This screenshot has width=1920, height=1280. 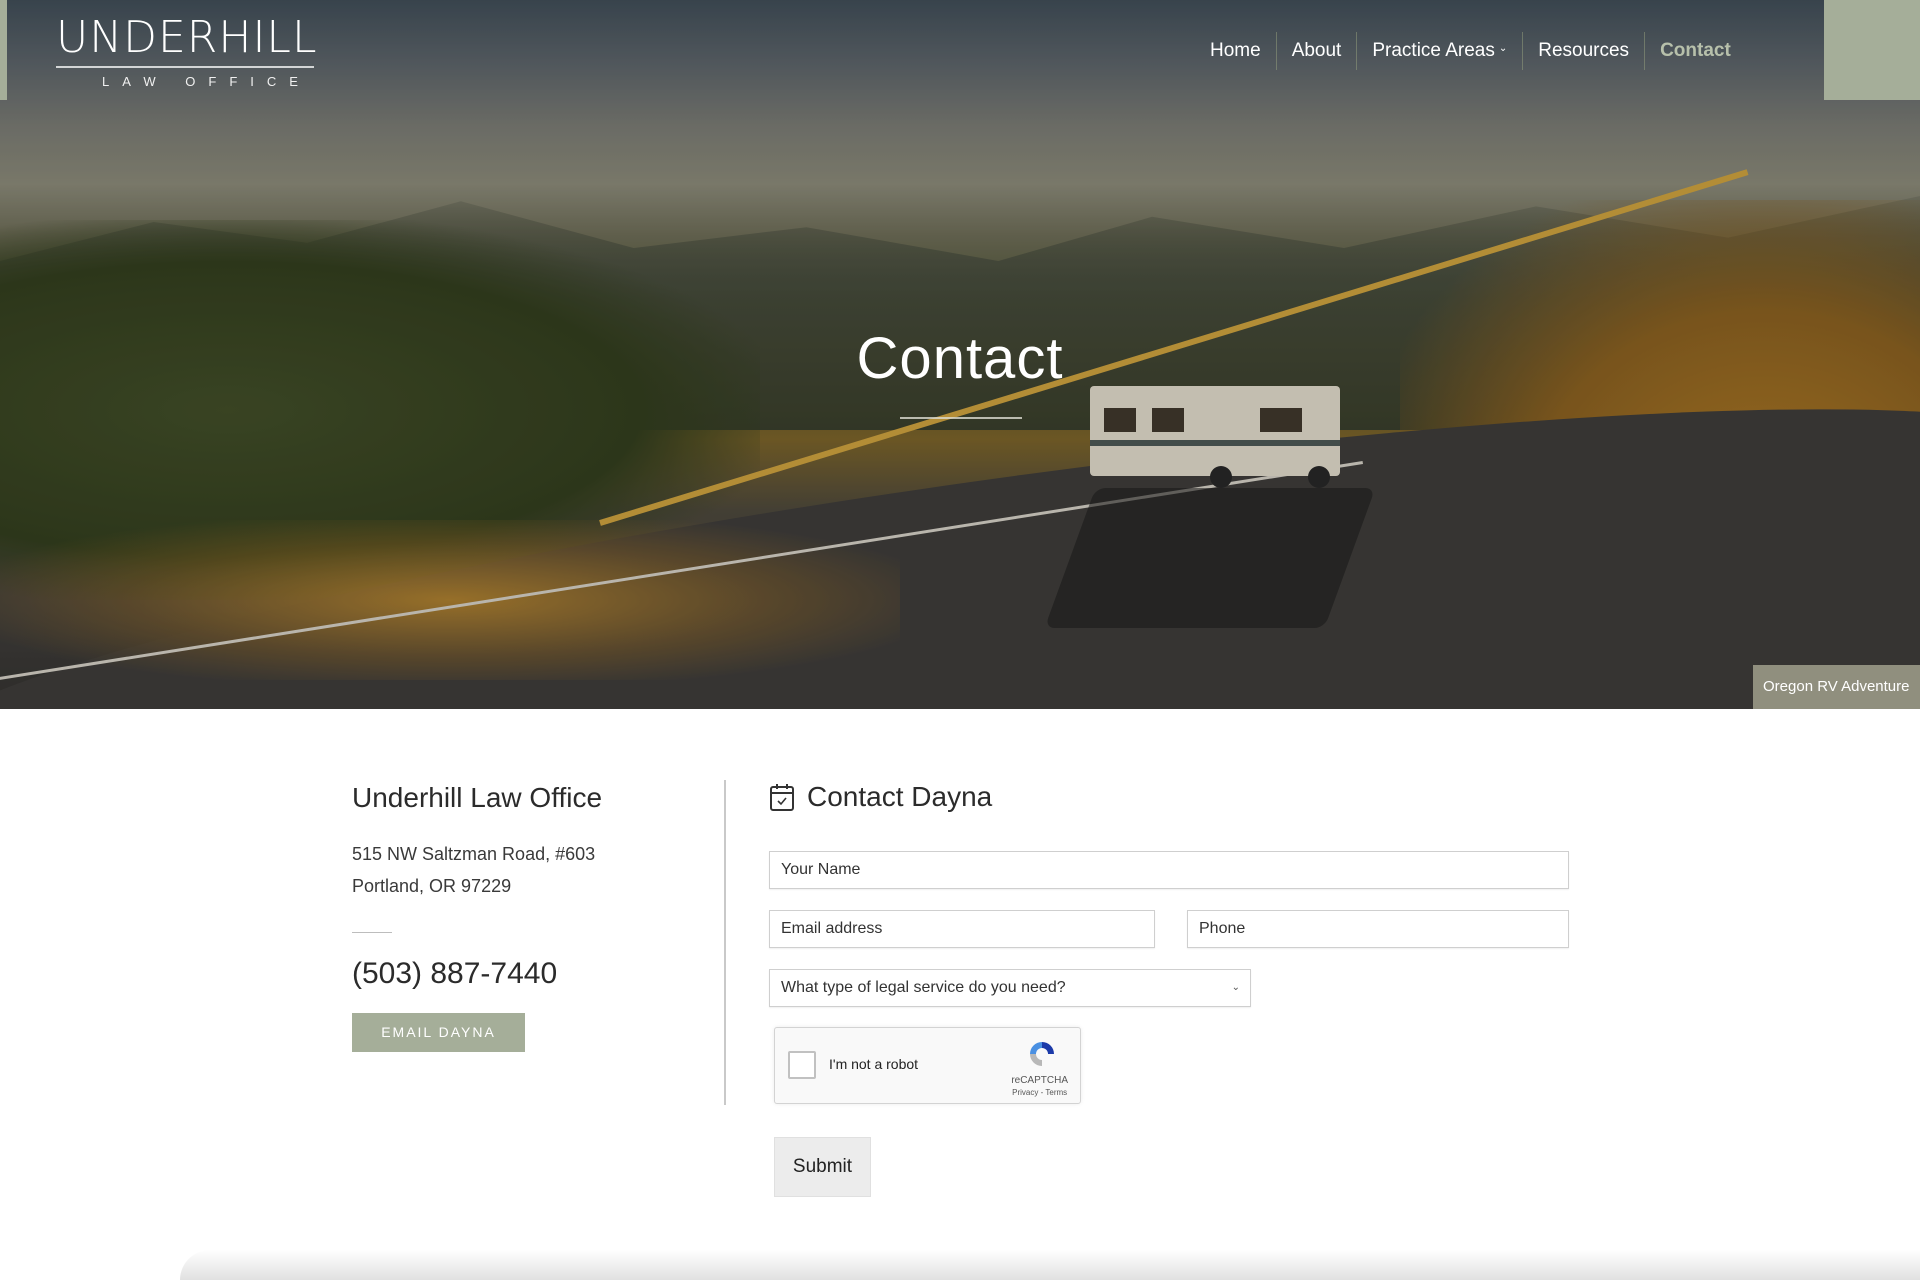 I want to click on page-title: Contact, so click(x=960, y=358).